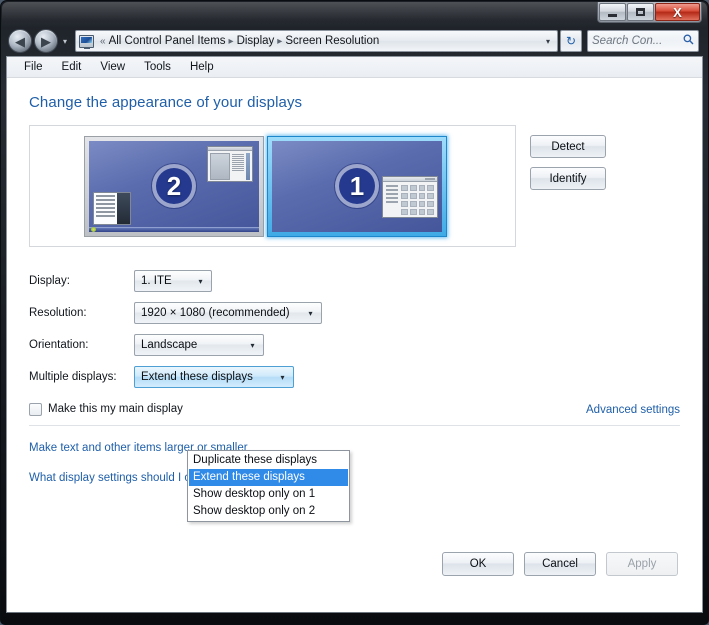  I want to click on orientation-label: Orientation:, so click(59, 345).